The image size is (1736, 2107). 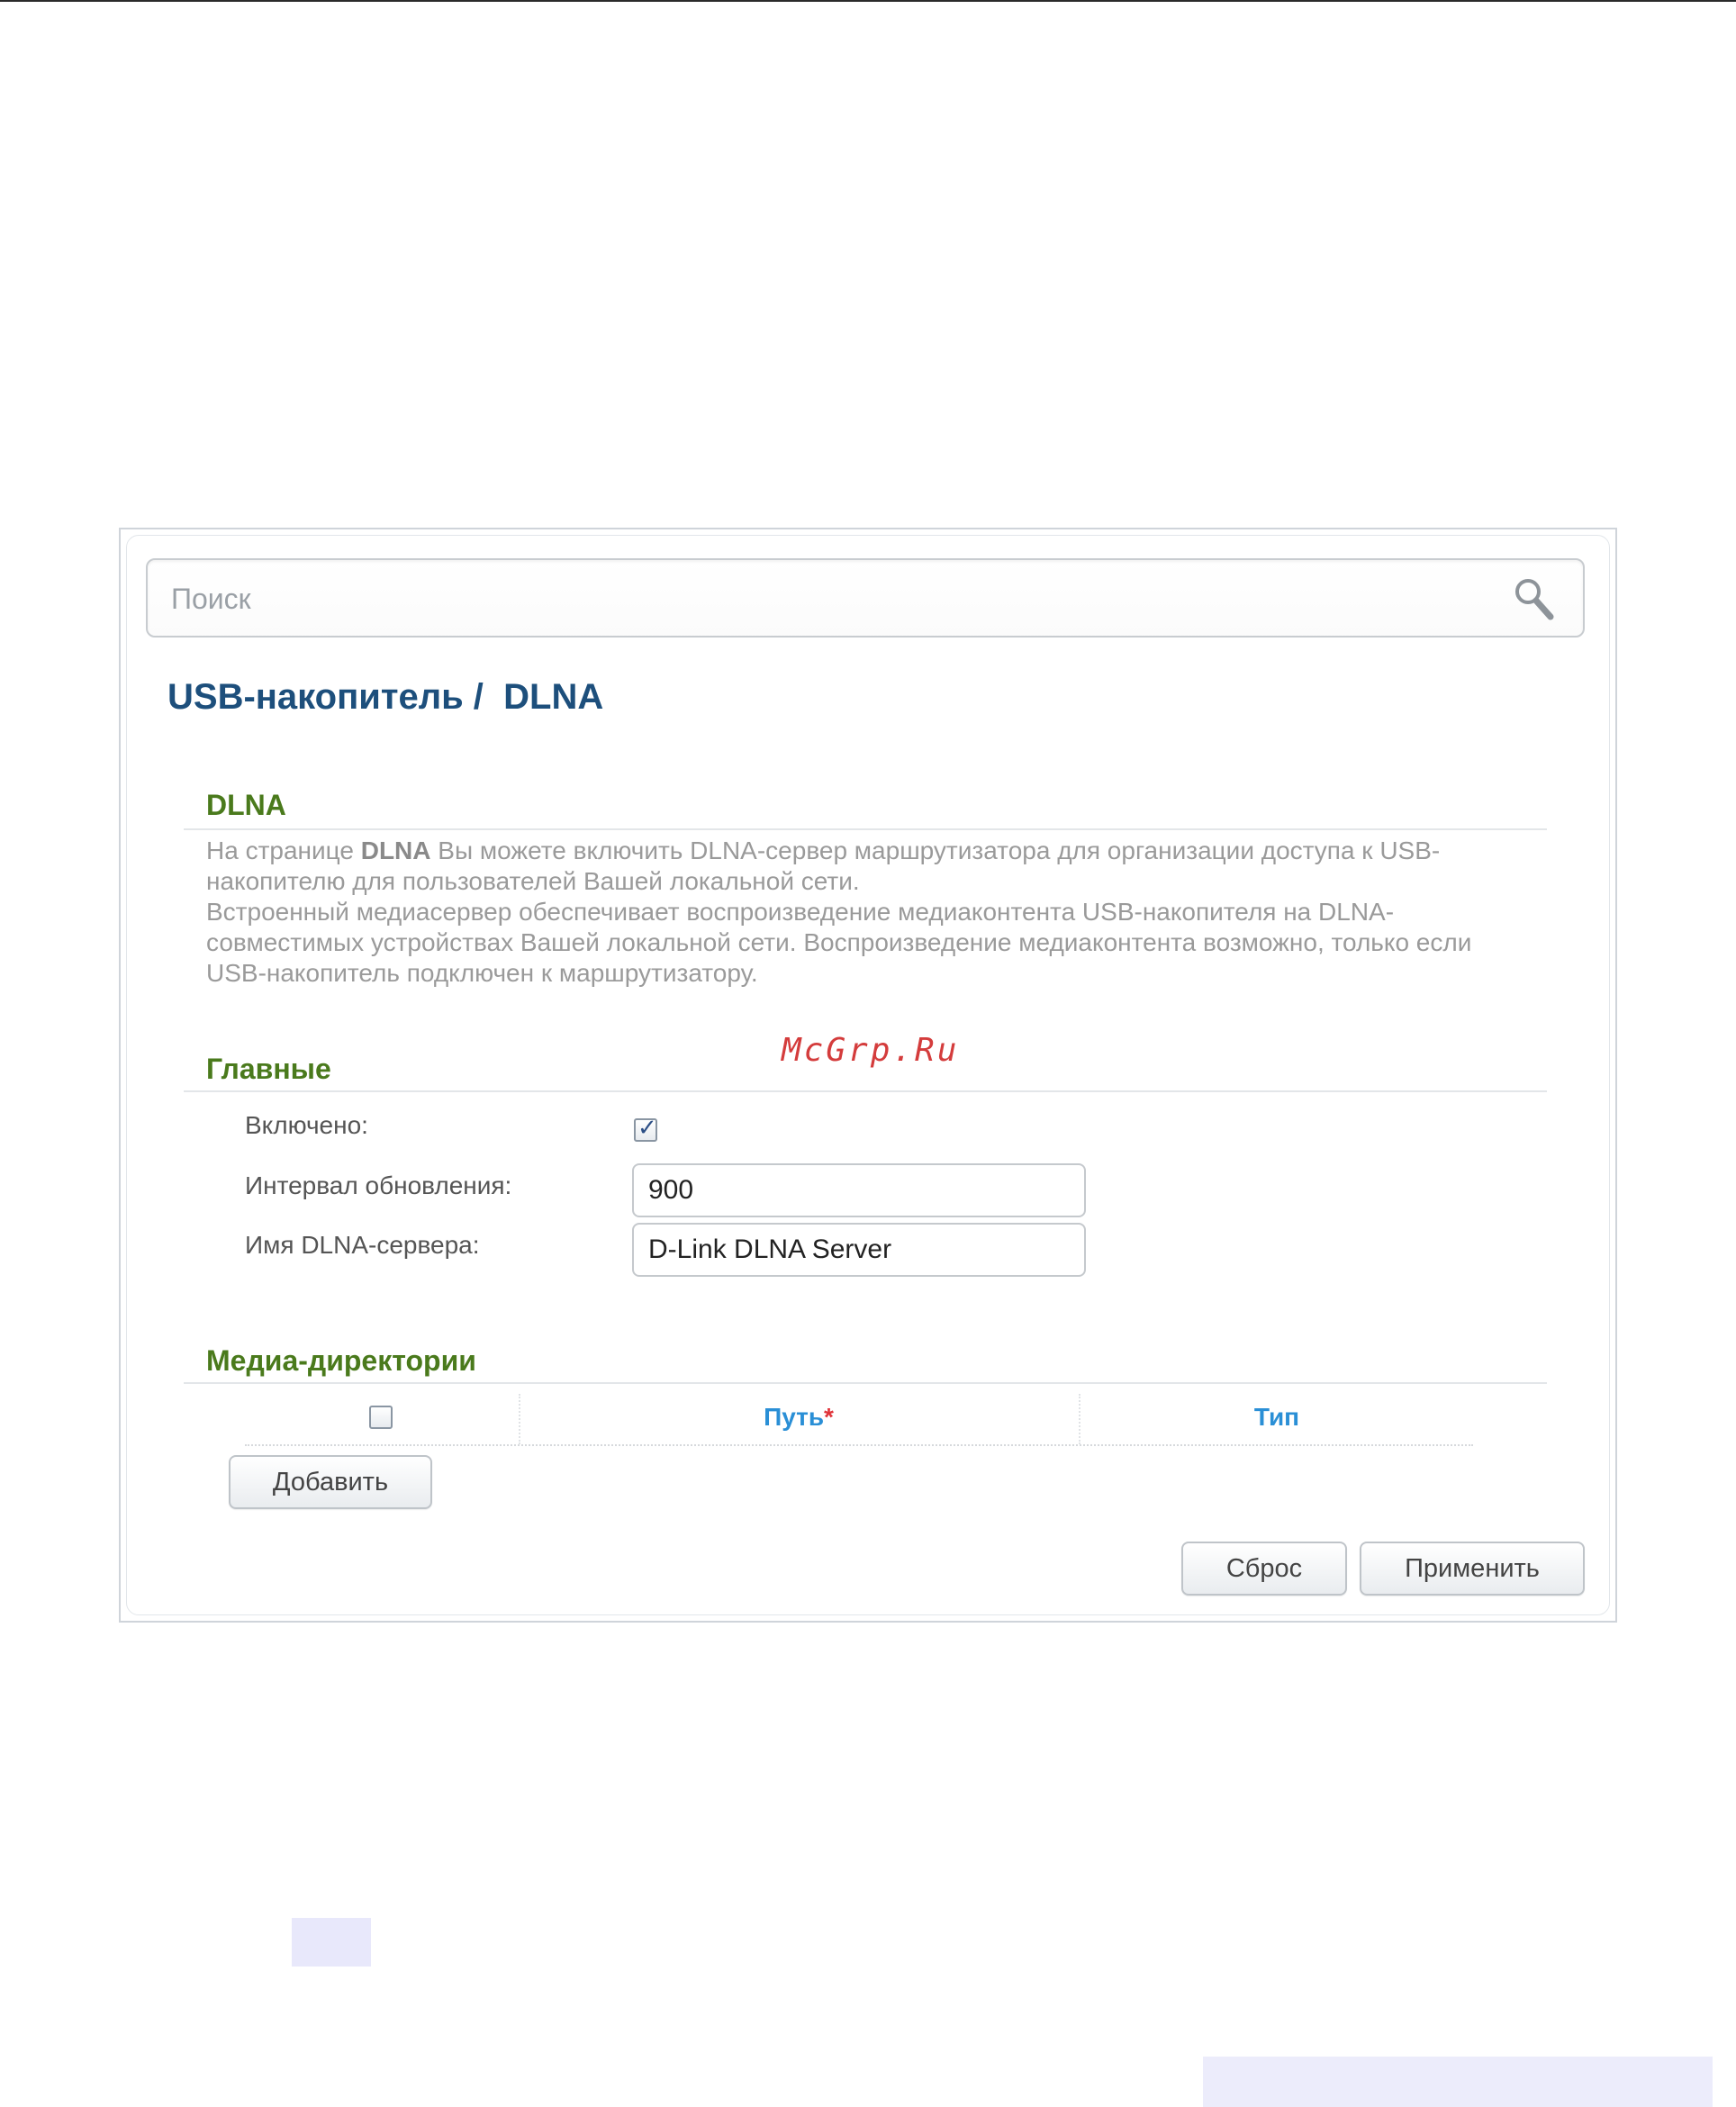 What do you see at coordinates (283, 850) in the screenshot?
I see `description-prefix: На странице` at bounding box center [283, 850].